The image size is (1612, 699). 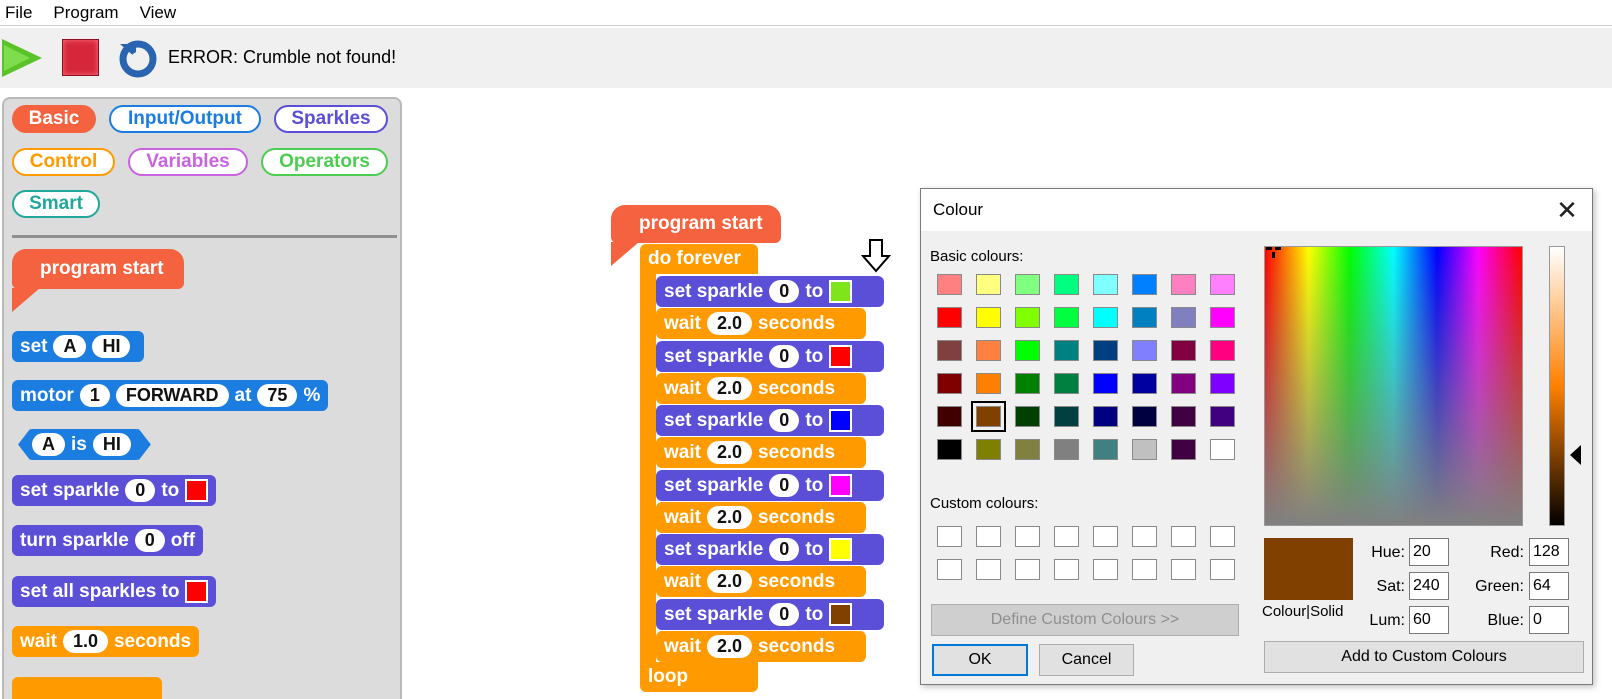 I want to click on close-icon: ✕, so click(x=1567, y=210).